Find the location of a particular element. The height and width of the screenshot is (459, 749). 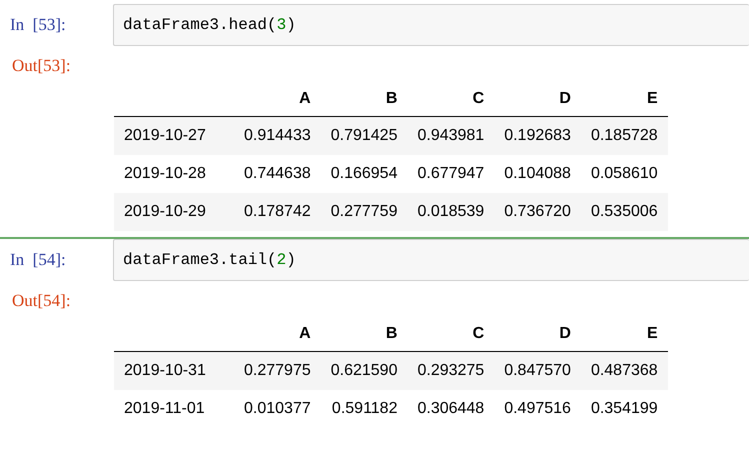

table-cell: 0.487368 is located at coordinates (624, 371).